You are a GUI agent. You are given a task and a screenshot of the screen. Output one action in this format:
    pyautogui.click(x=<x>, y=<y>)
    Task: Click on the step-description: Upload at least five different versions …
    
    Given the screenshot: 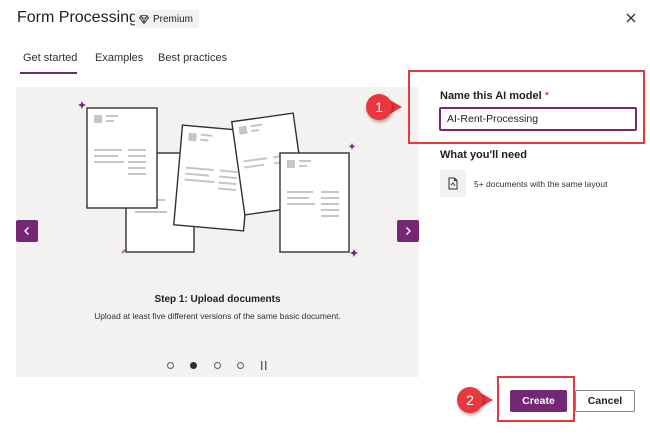 What is the action you would take?
    pyautogui.click(x=217, y=316)
    